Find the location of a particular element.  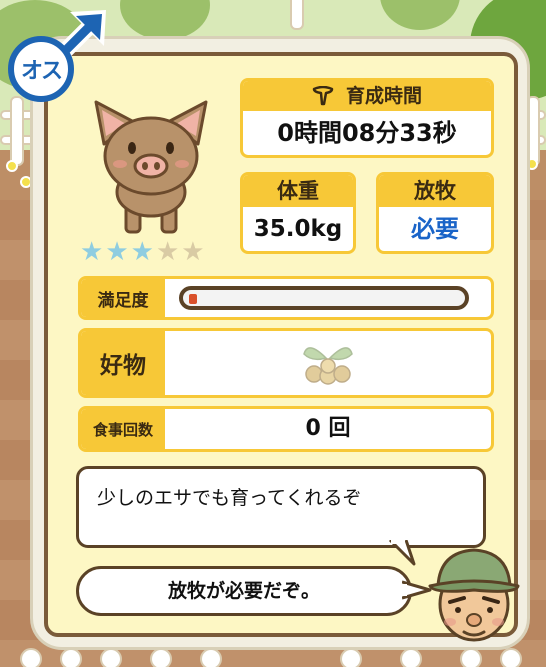

notice-speech-bubble: 放牧が必要だぞ。 is located at coordinates (244, 591).